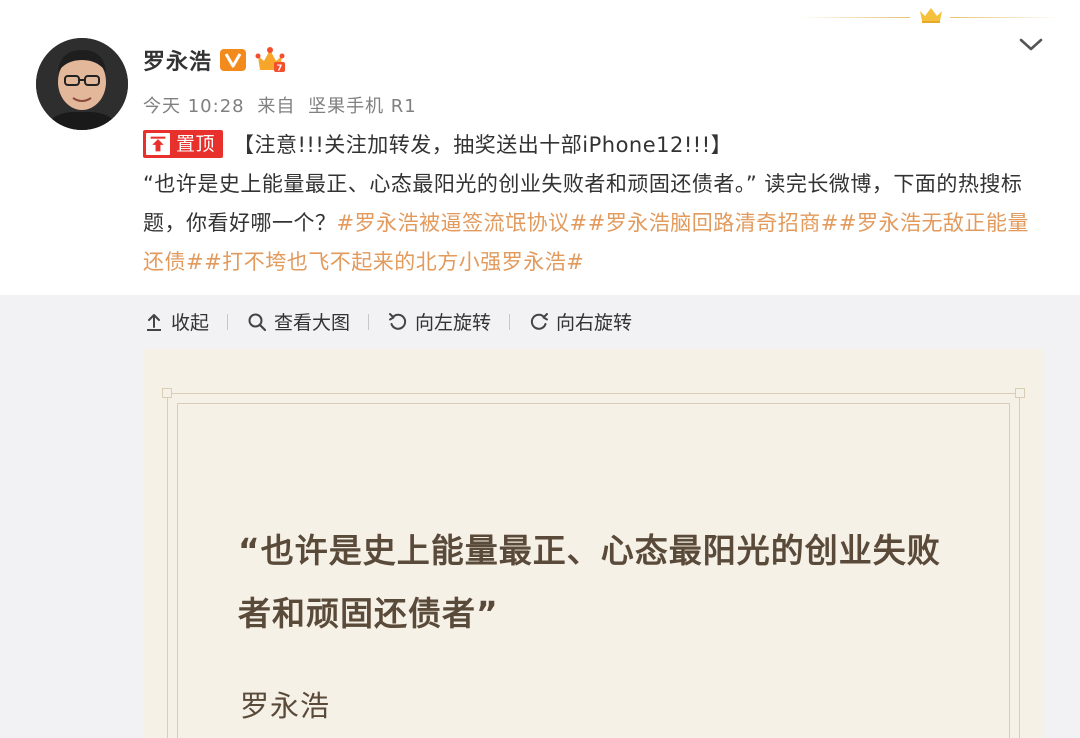  I want to click on topic-link: #打不垮也飞不起来的北方小强罗永浩#, so click(394, 262).